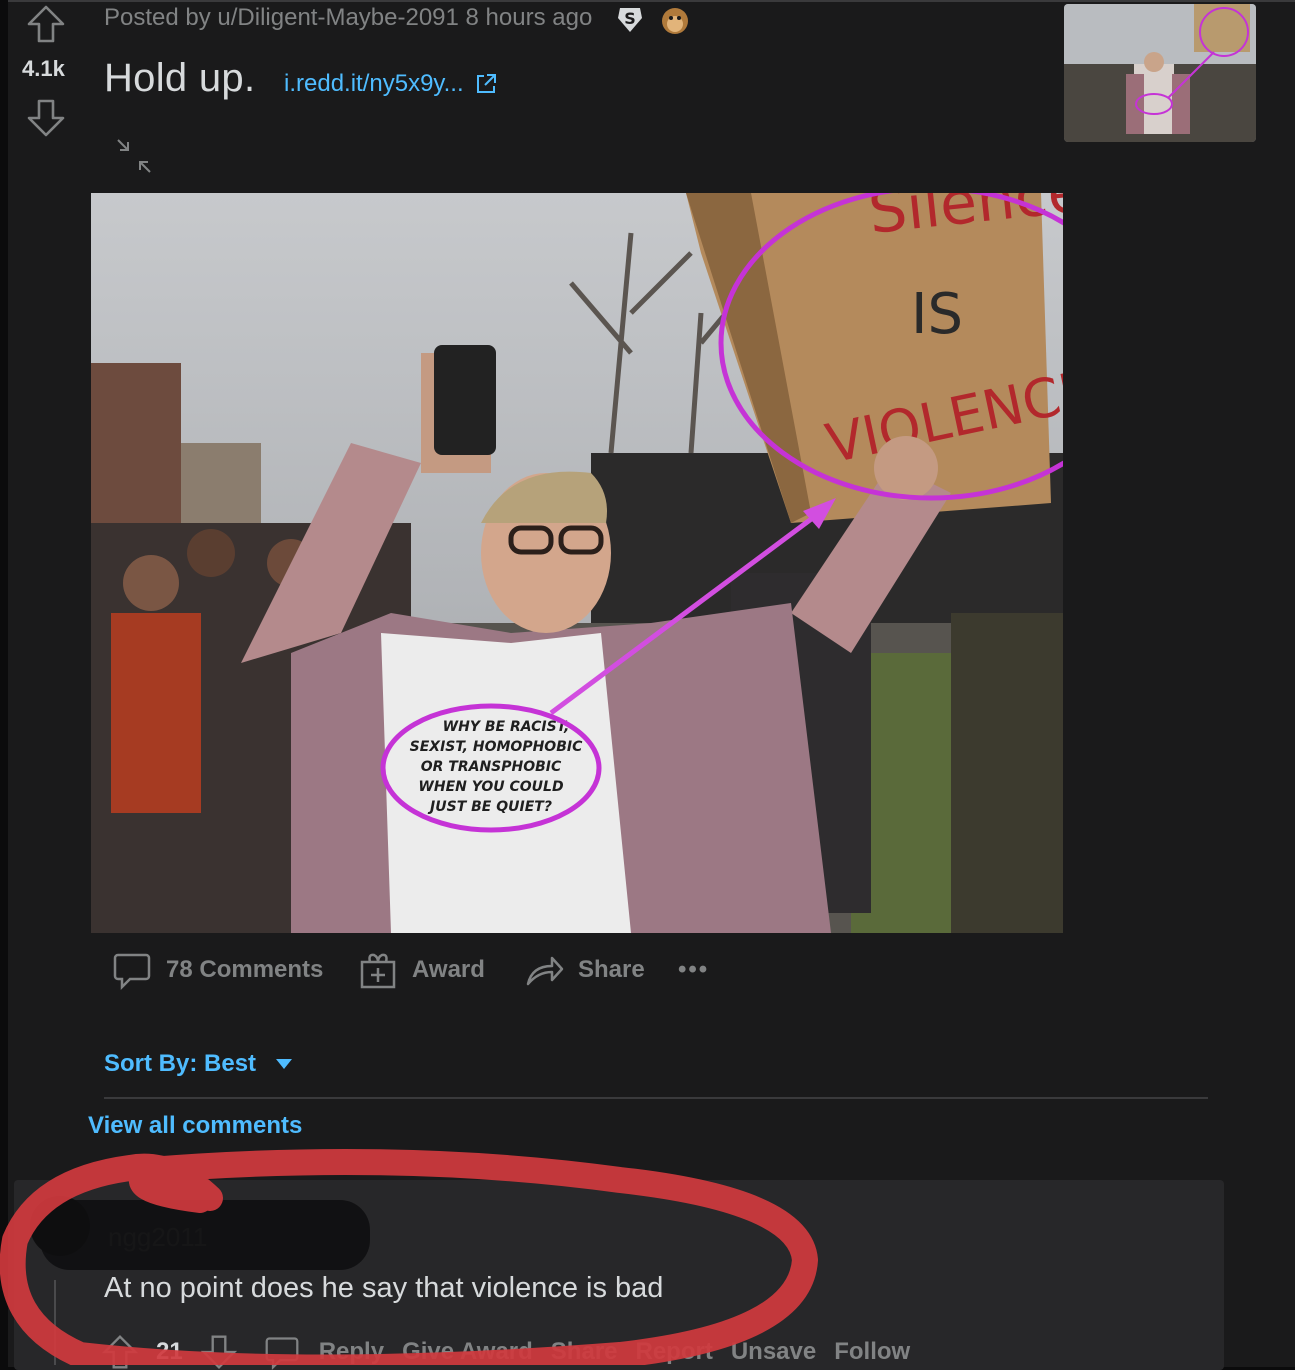 This screenshot has width=1295, height=1370. What do you see at coordinates (1160, 73) in the screenshot?
I see `post-thumbnail` at bounding box center [1160, 73].